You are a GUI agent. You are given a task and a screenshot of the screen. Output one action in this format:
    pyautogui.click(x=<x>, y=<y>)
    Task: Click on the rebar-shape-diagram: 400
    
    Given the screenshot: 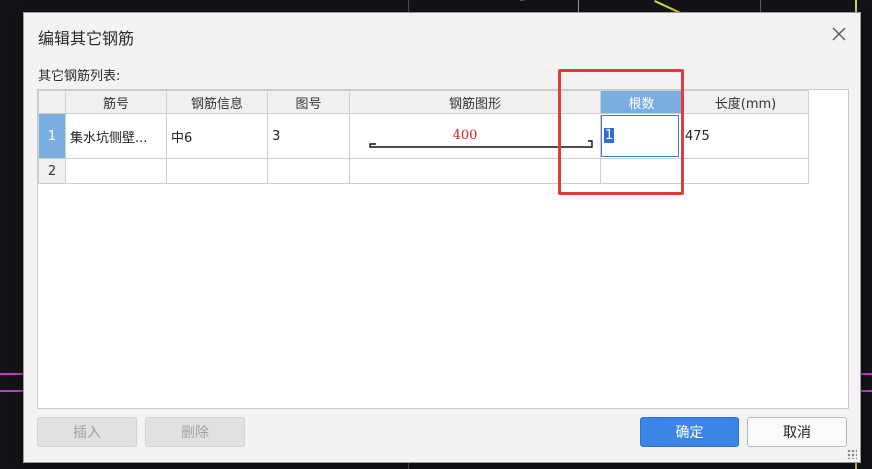 What is the action you would take?
    pyautogui.click(x=481, y=138)
    